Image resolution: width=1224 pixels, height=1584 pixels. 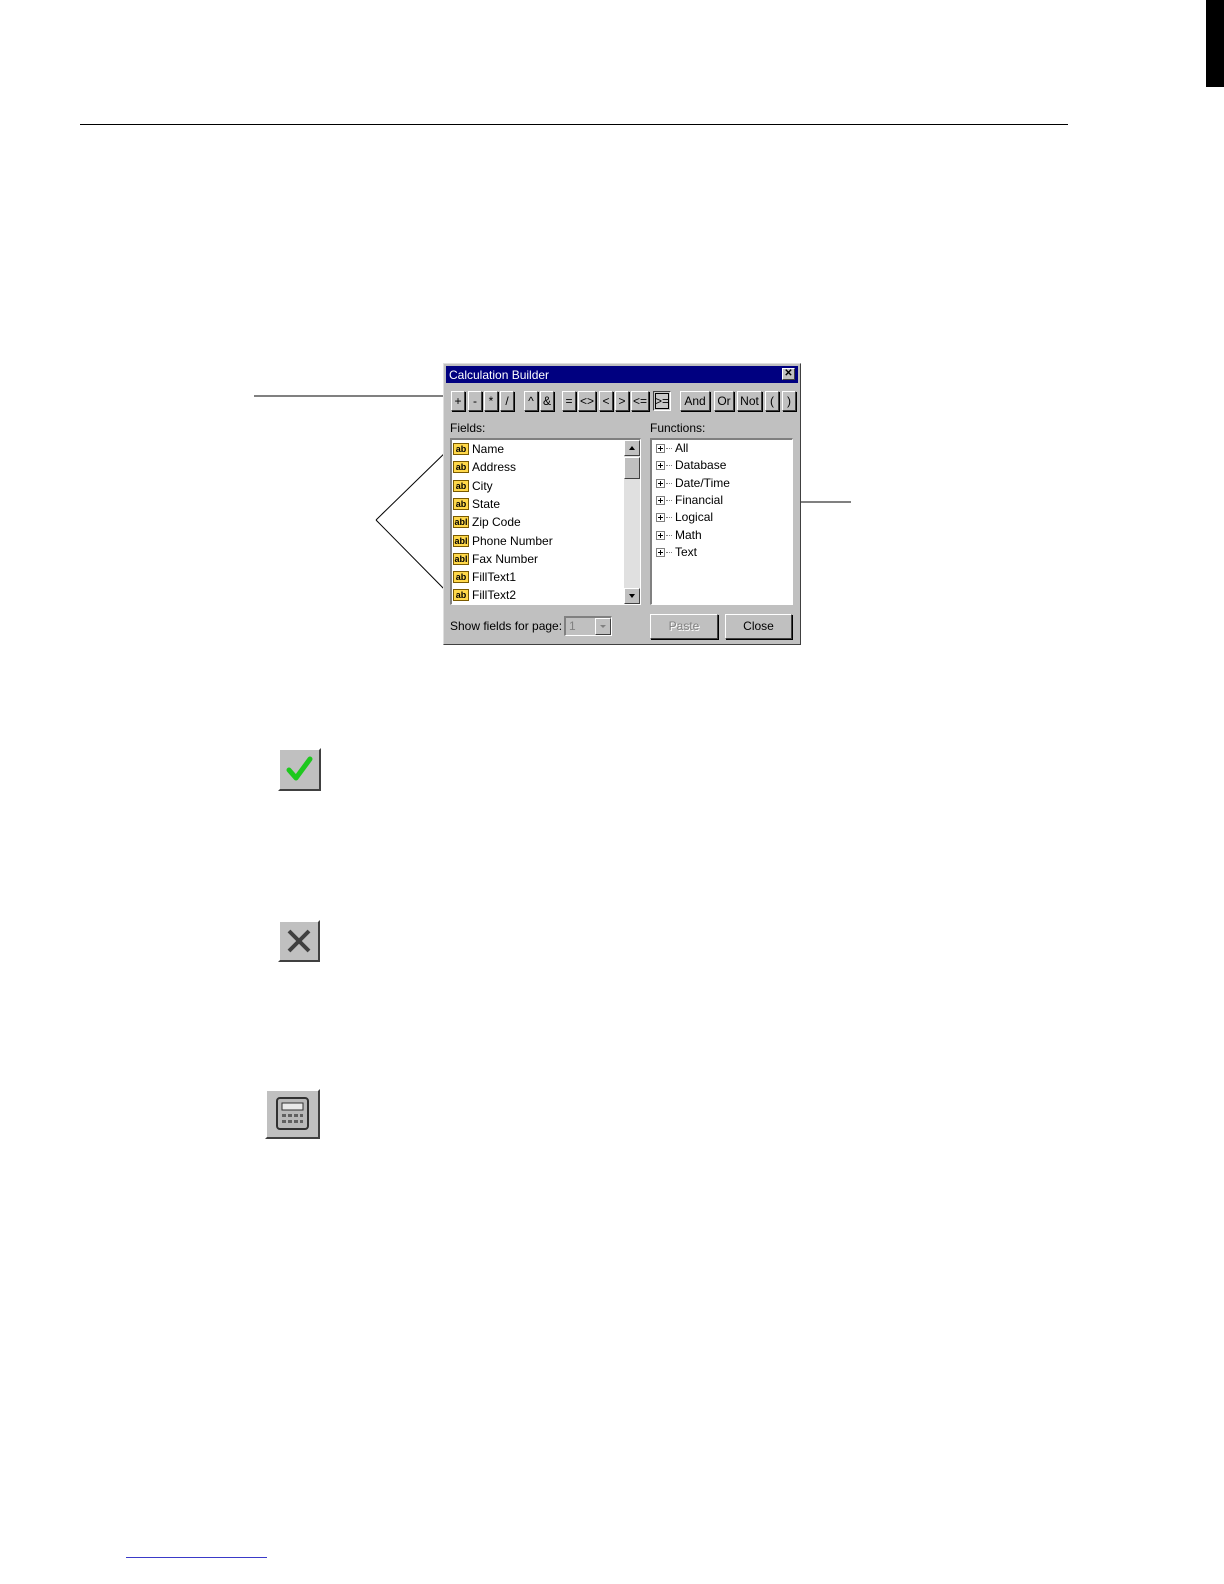 I want to click on function-category-label: Text, so click(x=686, y=551).